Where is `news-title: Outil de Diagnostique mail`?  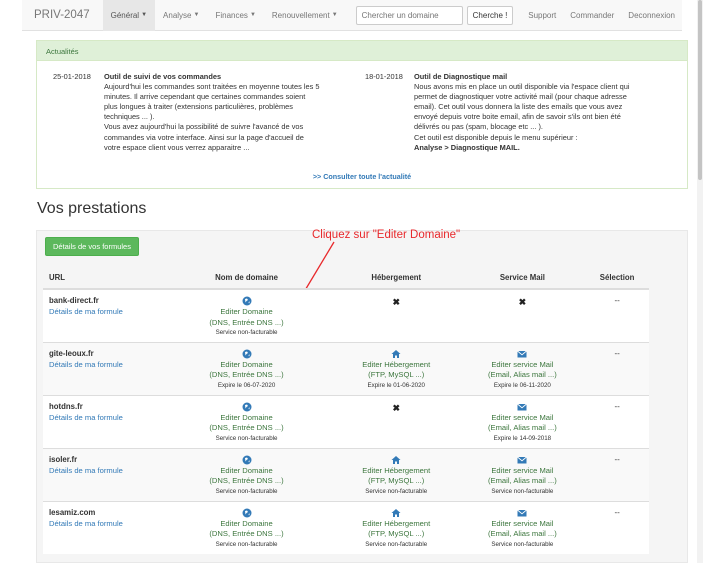
news-title: Outil de Diagnostique mail is located at coordinates (461, 76).